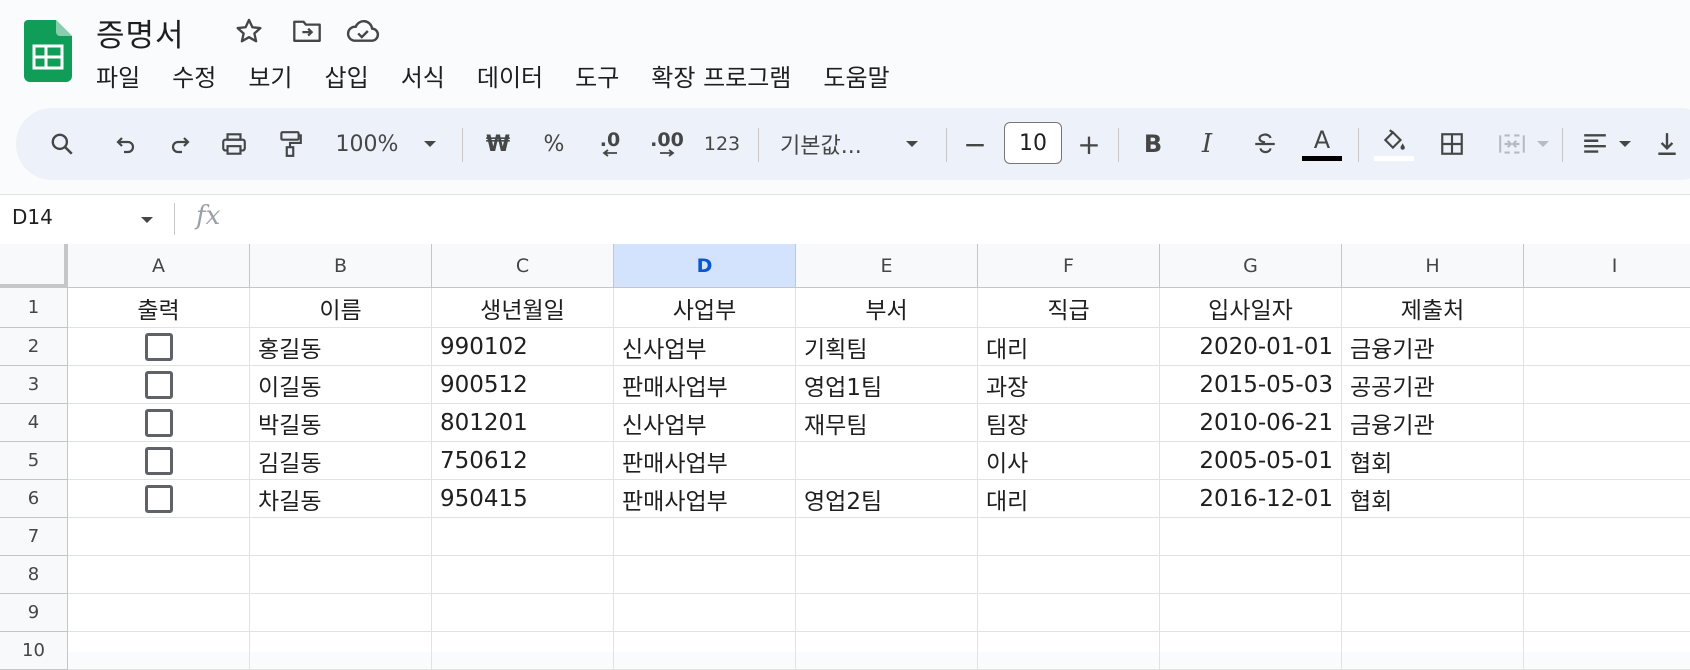  What do you see at coordinates (722, 144) in the screenshot?
I see `number-format-button: 123` at bounding box center [722, 144].